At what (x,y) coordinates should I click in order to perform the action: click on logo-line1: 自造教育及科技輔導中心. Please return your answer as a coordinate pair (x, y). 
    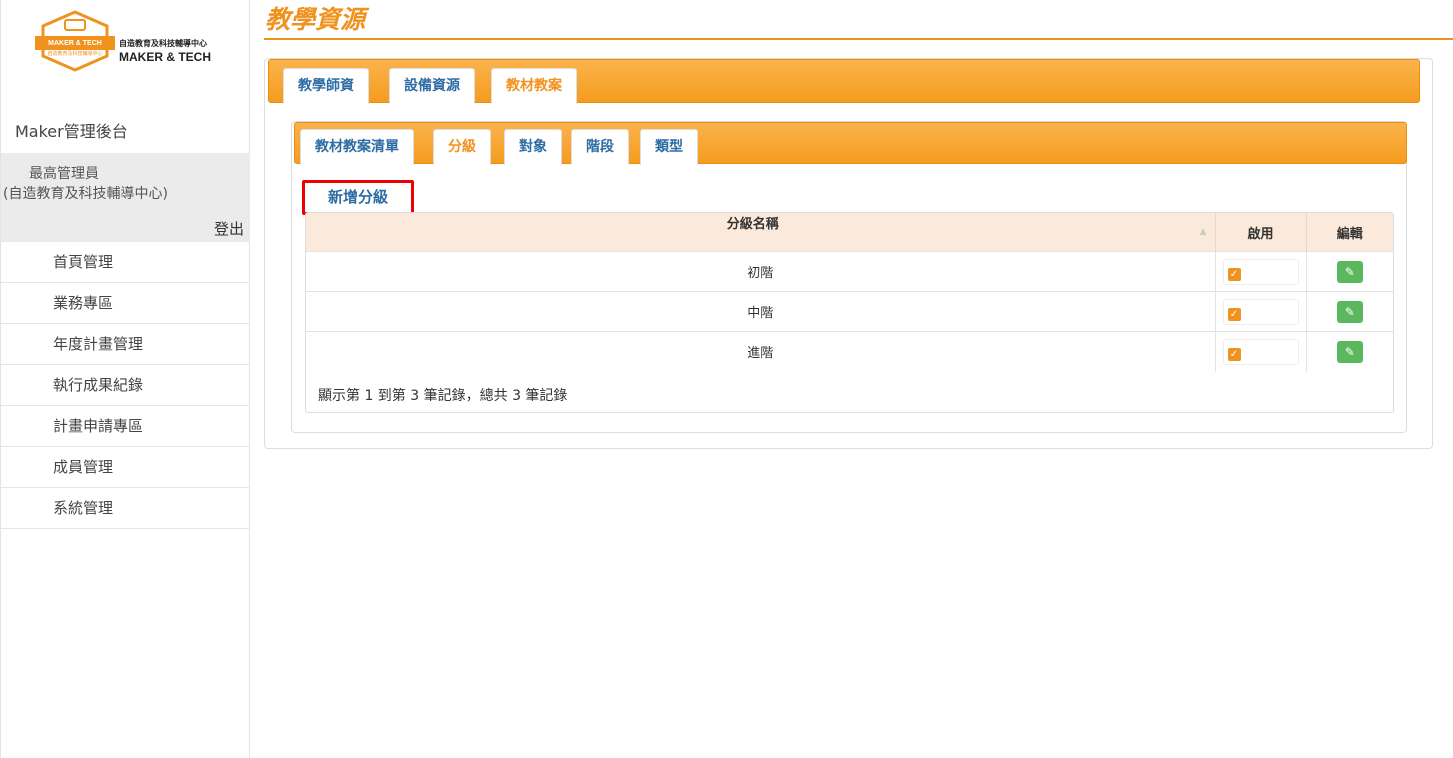
    Looking at the image, I should click on (163, 43).